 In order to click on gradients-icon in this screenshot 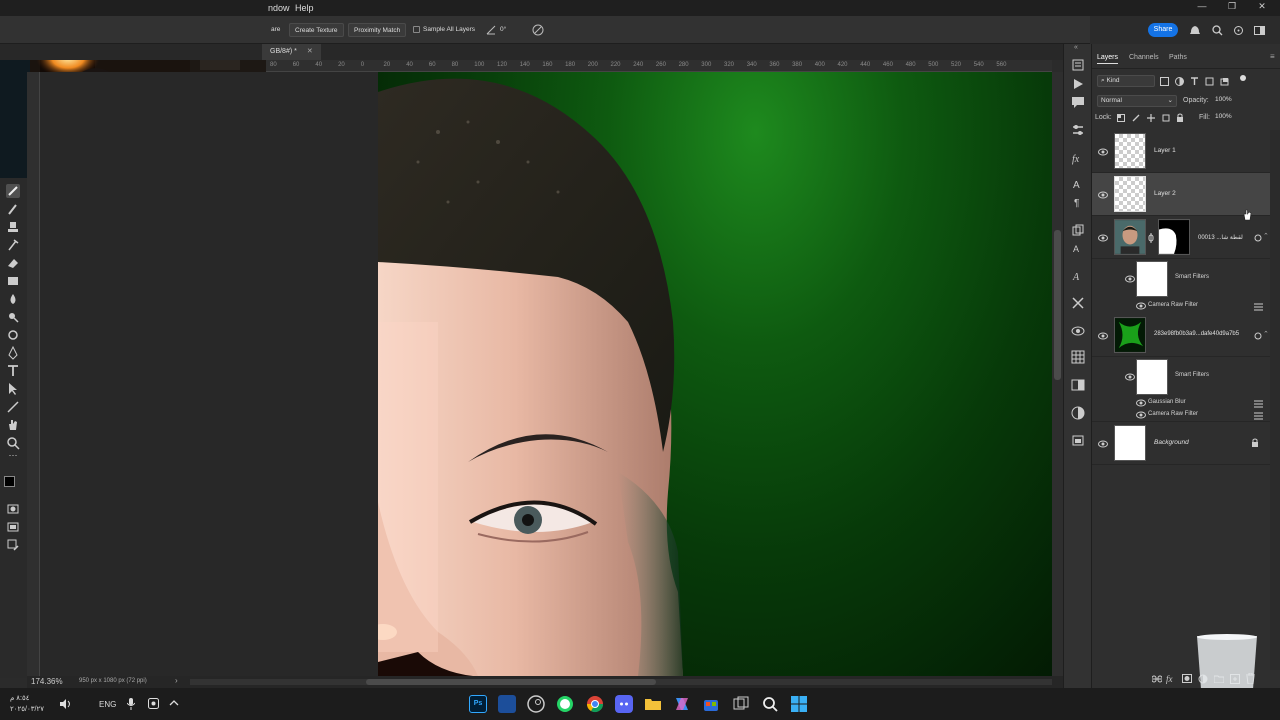, I will do `click(1078, 385)`.